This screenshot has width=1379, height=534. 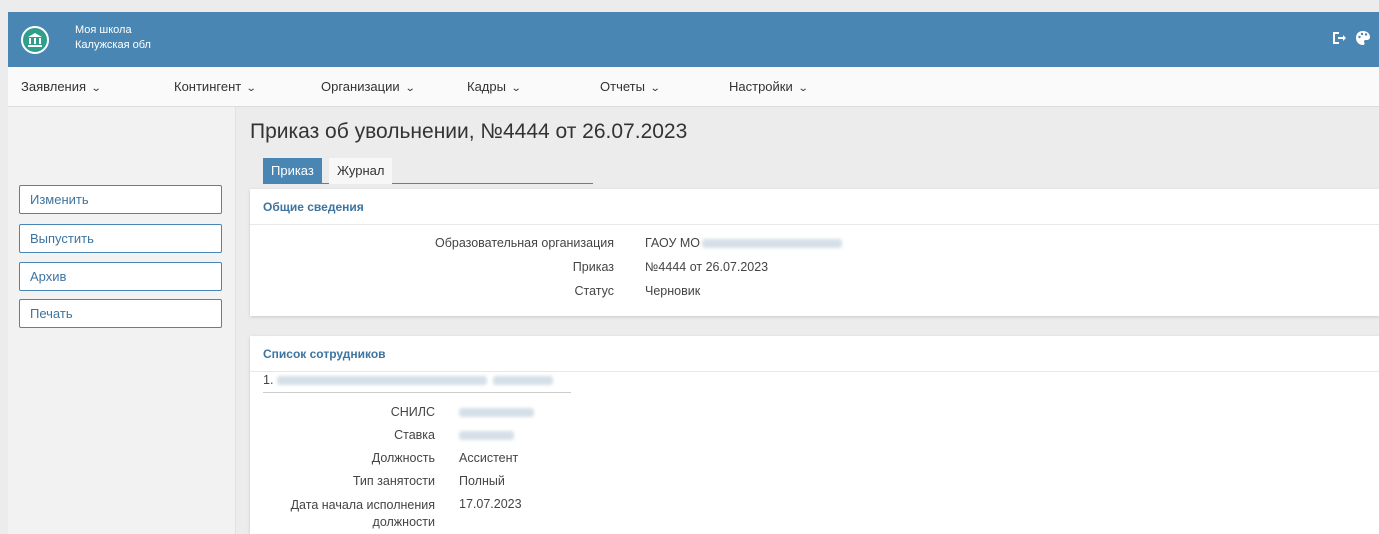 What do you see at coordinates (120, 199) in the screenshot?
I see `edit-button: Изменить` at bounding box center [120, 199].